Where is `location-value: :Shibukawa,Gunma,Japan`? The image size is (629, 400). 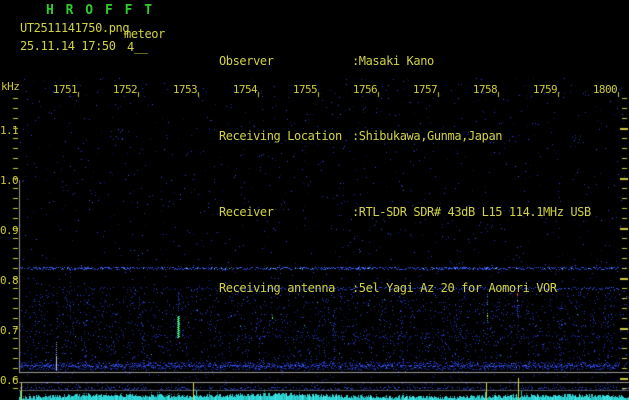
location-value: :Shibukawa,Gunma,Japan is located at coordinates (427, 136).